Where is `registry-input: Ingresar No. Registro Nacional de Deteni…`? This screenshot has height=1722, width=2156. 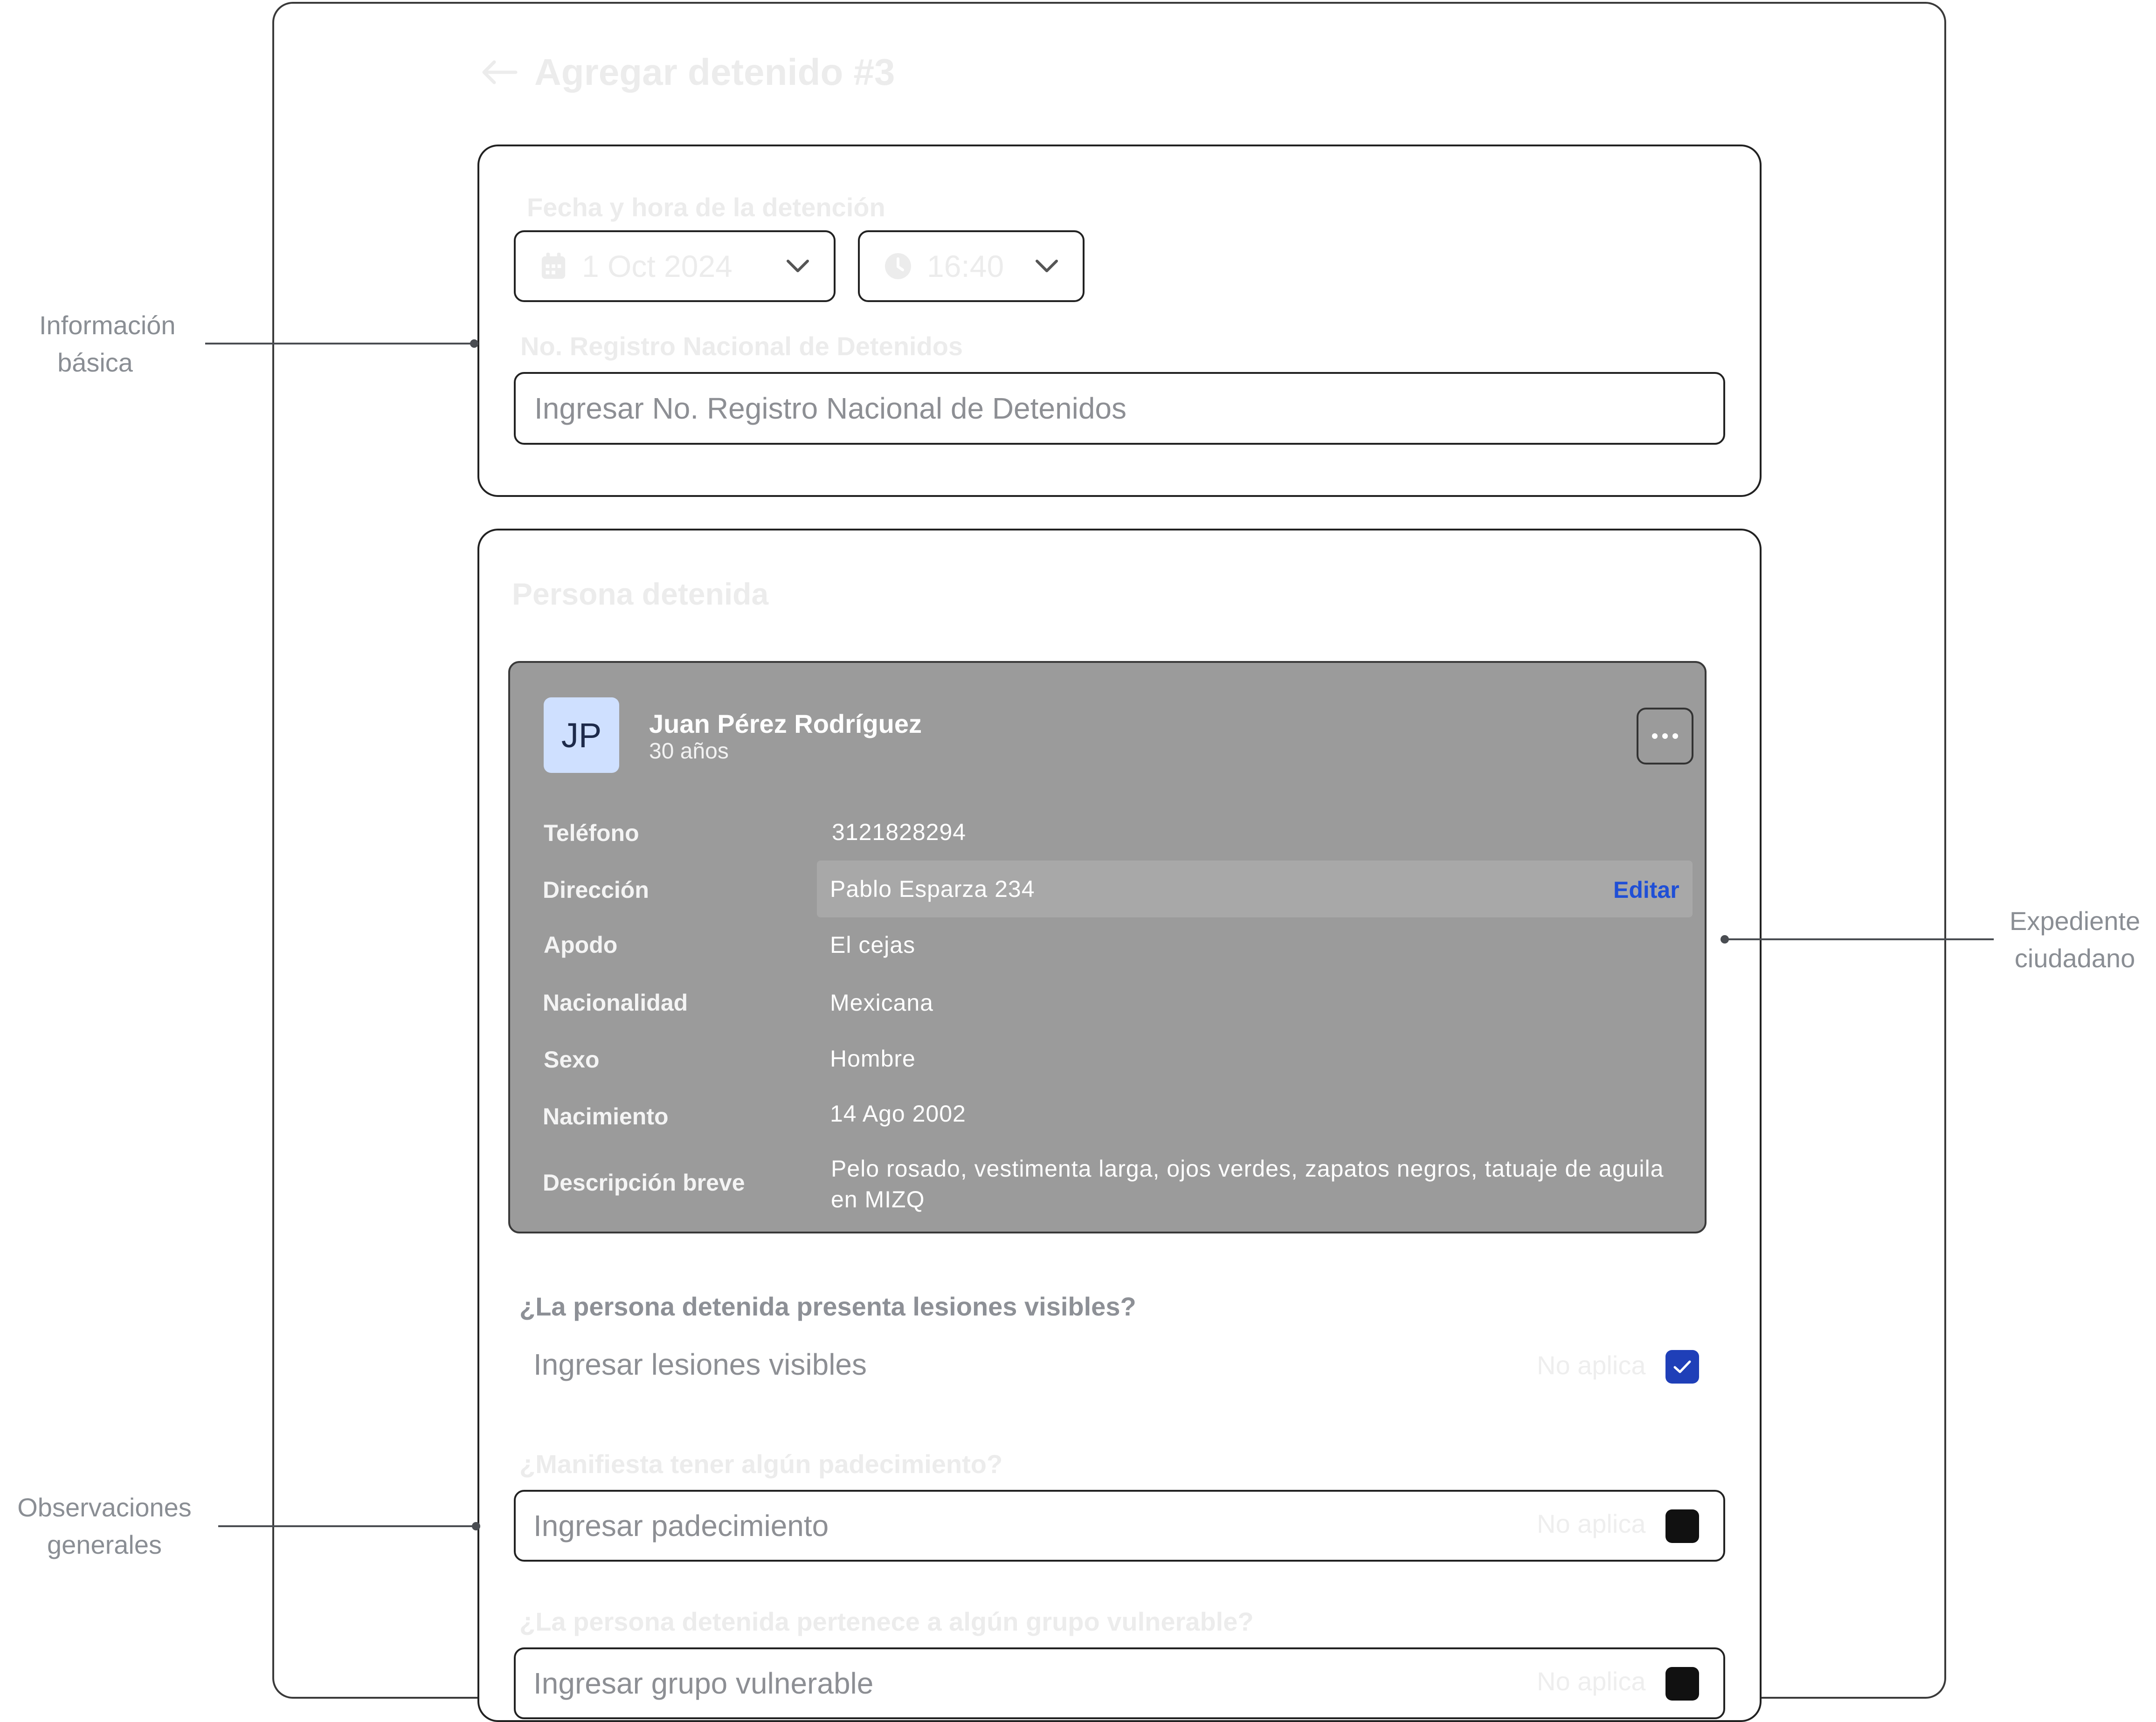 registry-input: Ingresar No. Registro Nacional de Deteni… is located at coordinates (1119, 408).